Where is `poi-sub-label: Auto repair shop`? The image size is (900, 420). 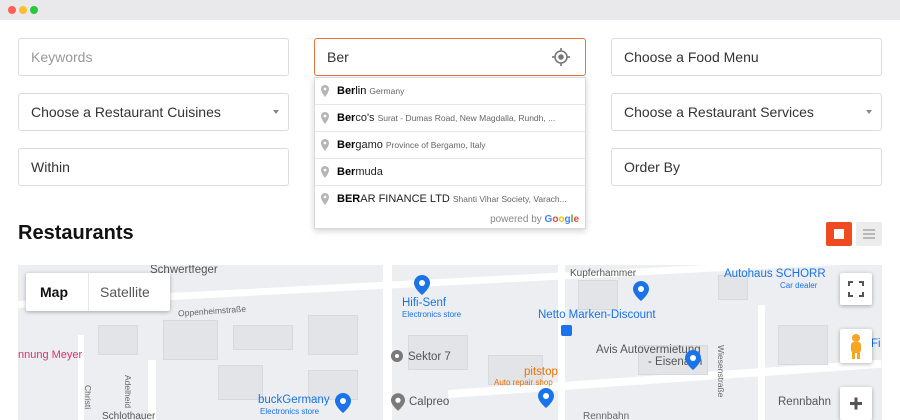 poi-sub-label: Auto repair shop is located at coordinates (523, 382).